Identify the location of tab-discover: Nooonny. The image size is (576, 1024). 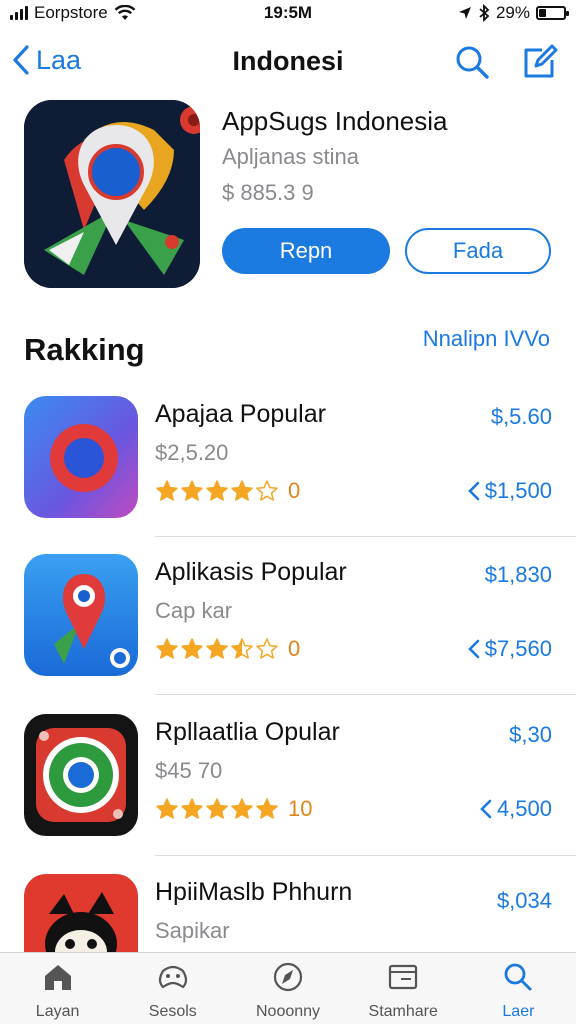
(287, 988).